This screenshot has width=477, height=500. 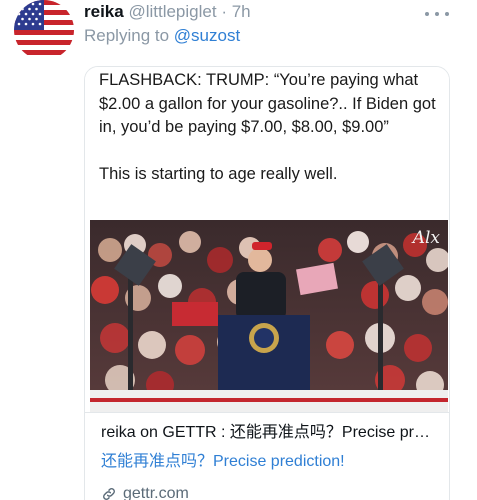 What do you see at coordinates (207, 35) in the screenshot?
I see `reply-handle-link: @suzost` at bounding box center [207, 35].